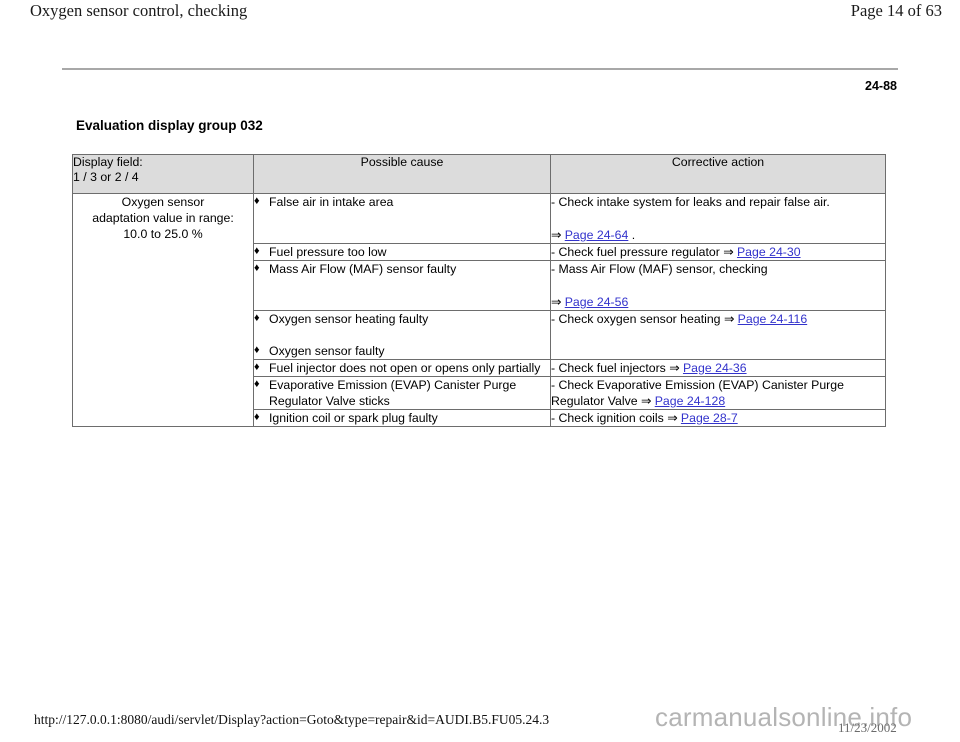 The height and width of the screenshot is (742, 960). Describe the element at coordinates (353, 418) in the screenshot. I see `cause-text: Ignition coil or spark plug faulty` at that location.